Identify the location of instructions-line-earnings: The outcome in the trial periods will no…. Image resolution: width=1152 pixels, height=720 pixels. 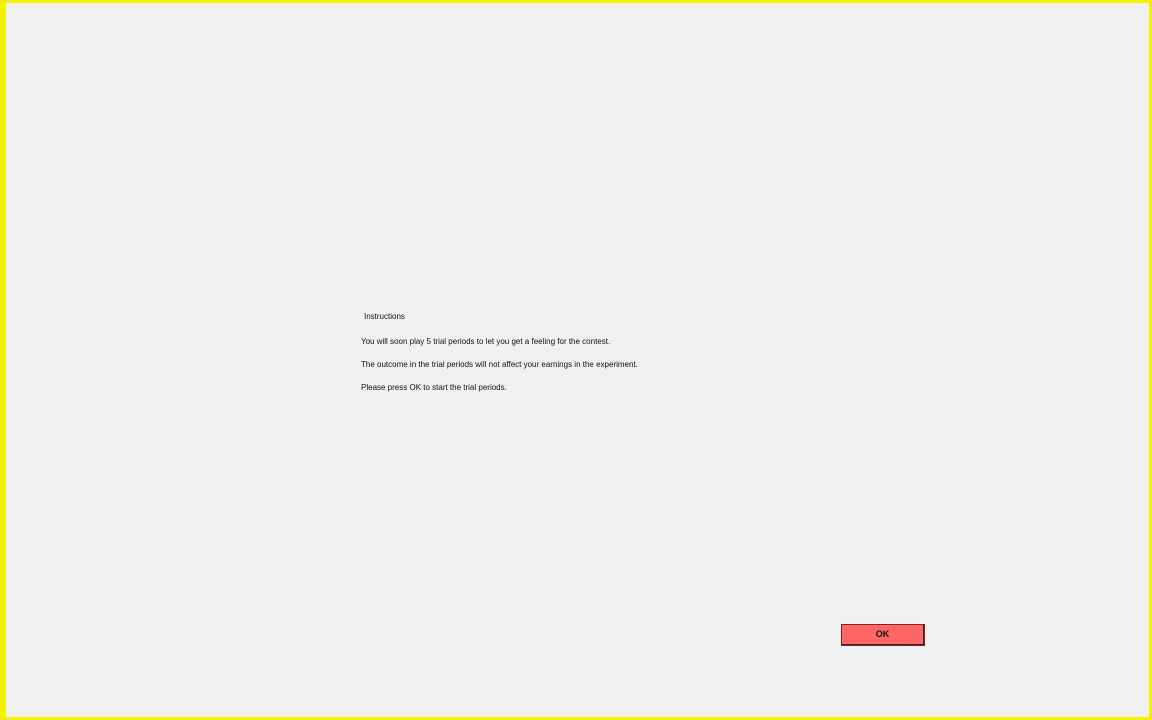
(499, 364).